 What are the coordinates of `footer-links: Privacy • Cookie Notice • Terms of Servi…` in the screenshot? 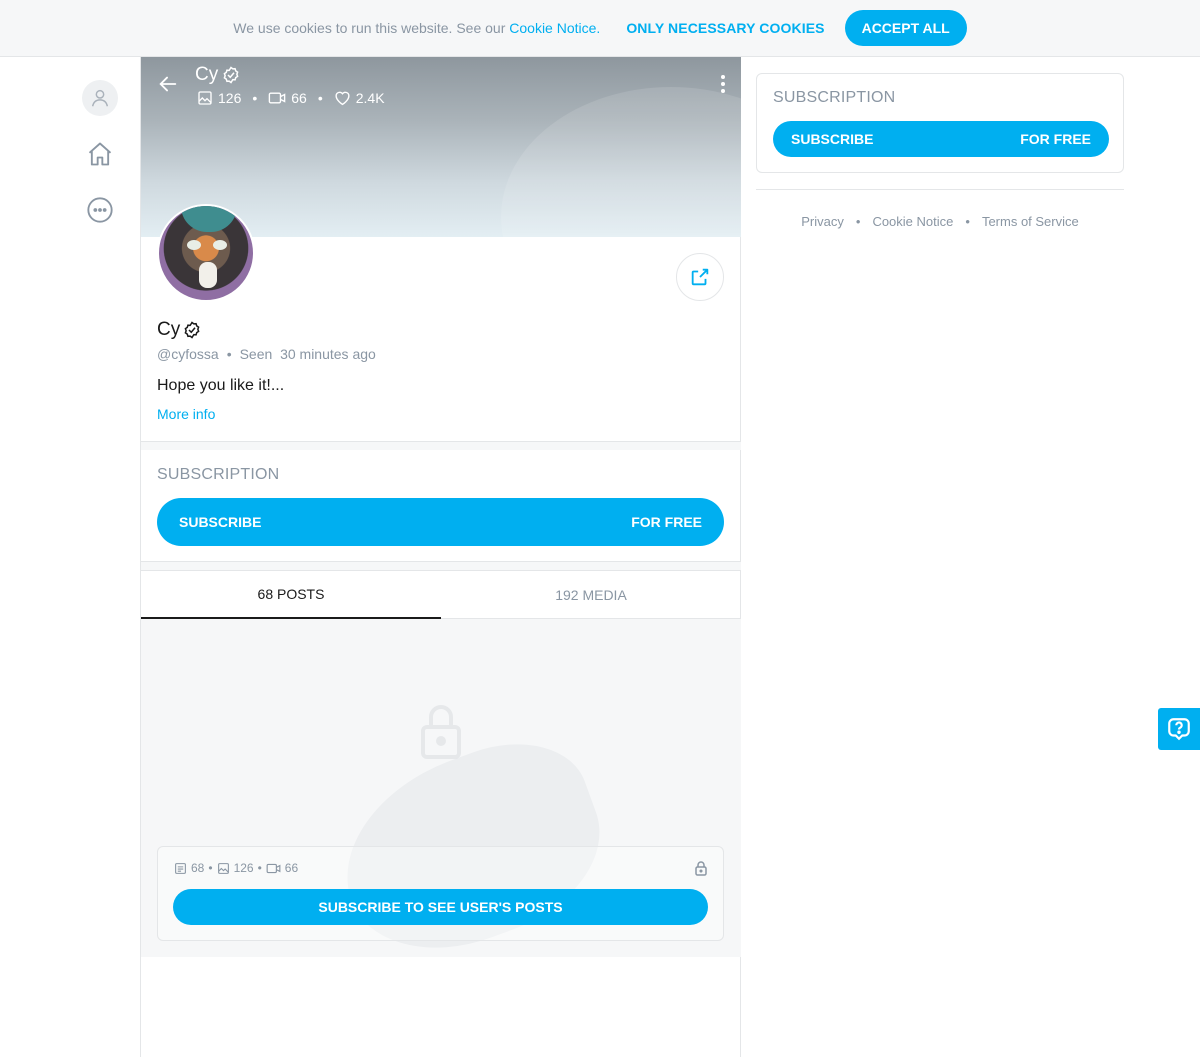 It's located at (940, 221).